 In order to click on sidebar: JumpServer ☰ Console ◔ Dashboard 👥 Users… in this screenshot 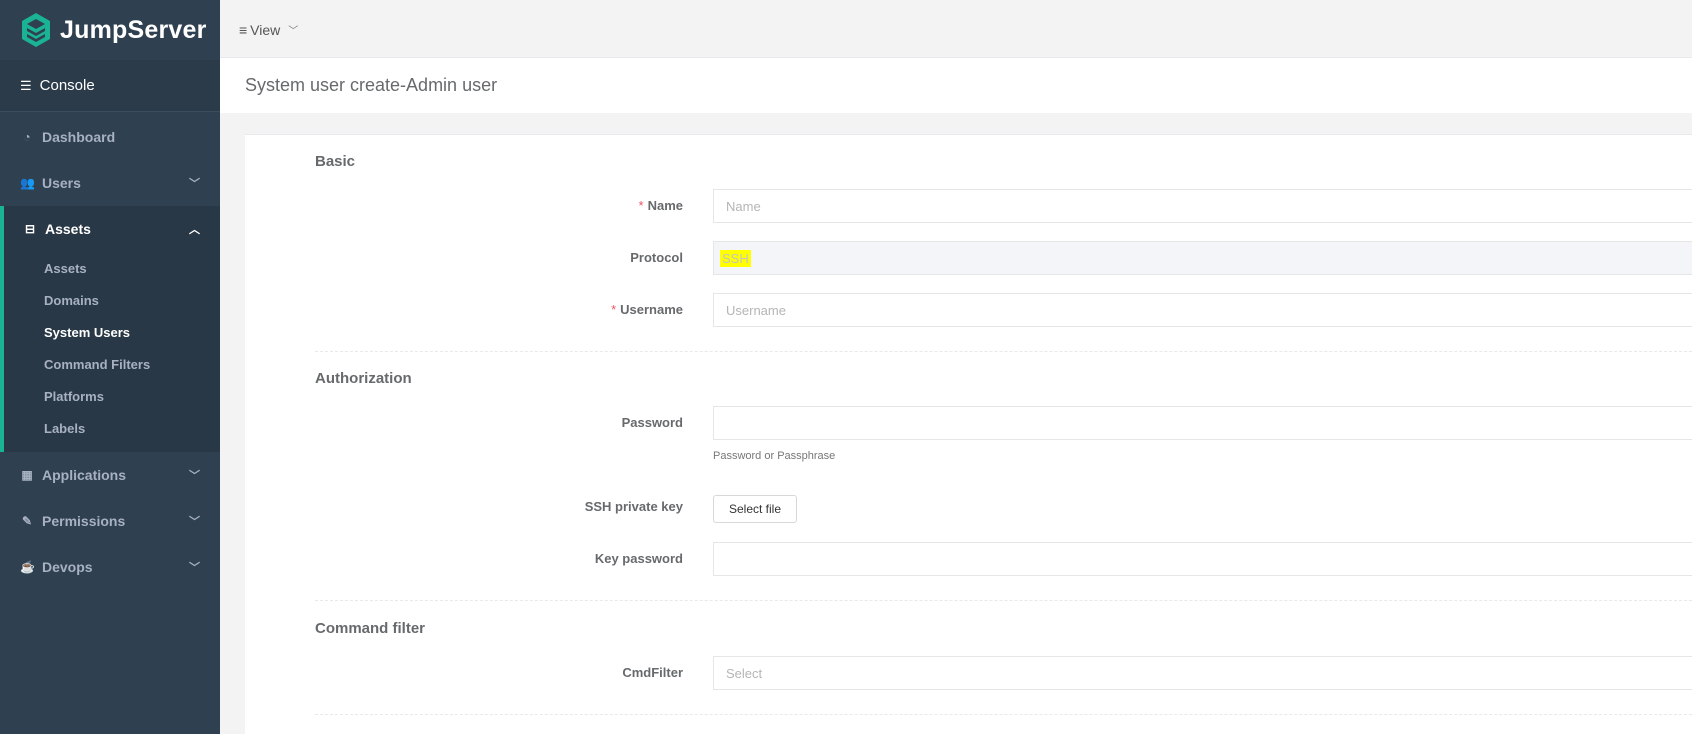, I will do `click(110, 367)`.